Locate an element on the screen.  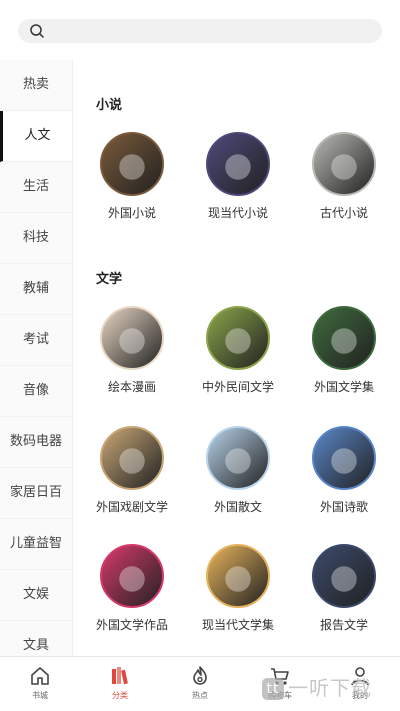
category-tile: 外国文学集 is located at coordinates (344, 350).